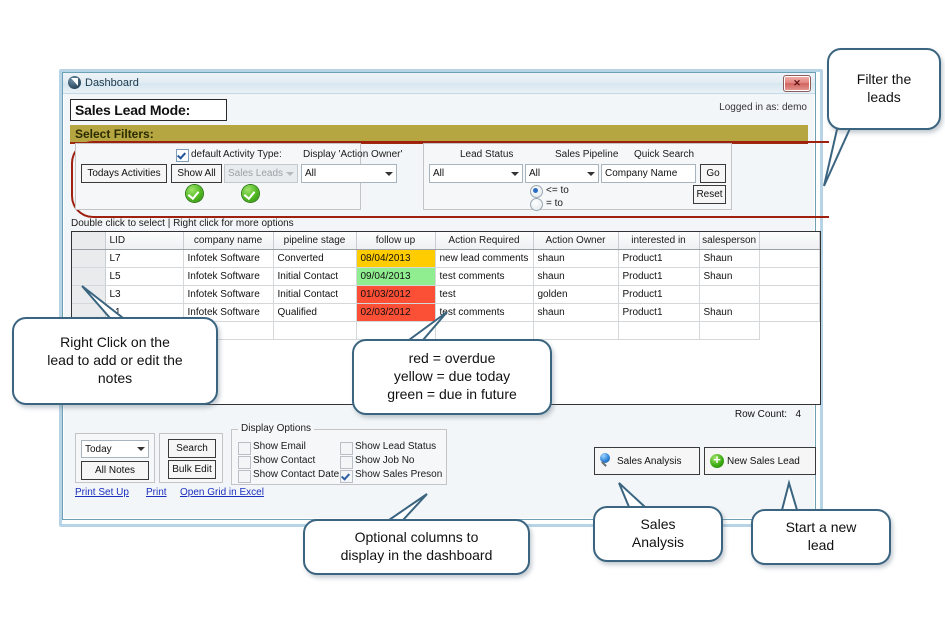 The width and height of the screenshot is (945, 638). What do you see at coordinates (244, 476) in the screenshot?
I see `option-checkbox-show-contact-date` at bounding box center [244, 476].